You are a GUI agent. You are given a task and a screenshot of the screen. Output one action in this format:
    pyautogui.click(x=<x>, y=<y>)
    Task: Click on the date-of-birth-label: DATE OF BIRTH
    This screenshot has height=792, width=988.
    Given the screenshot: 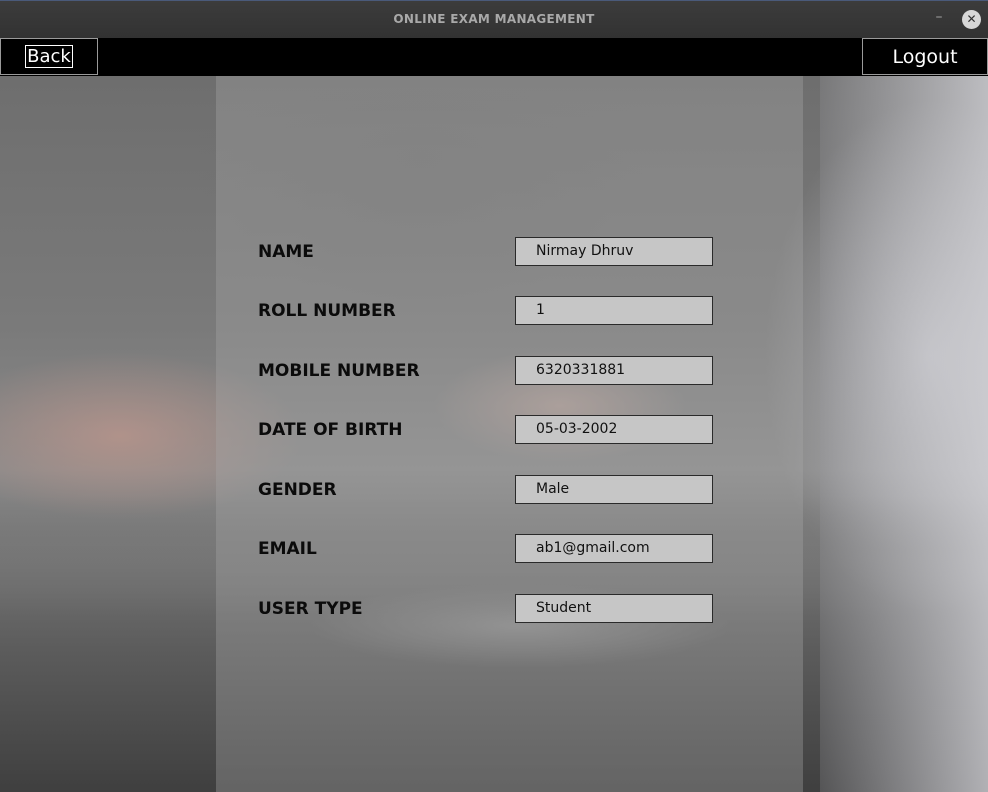 What is the action you would take?
    pyautogui.click(x=330, y=430)
    